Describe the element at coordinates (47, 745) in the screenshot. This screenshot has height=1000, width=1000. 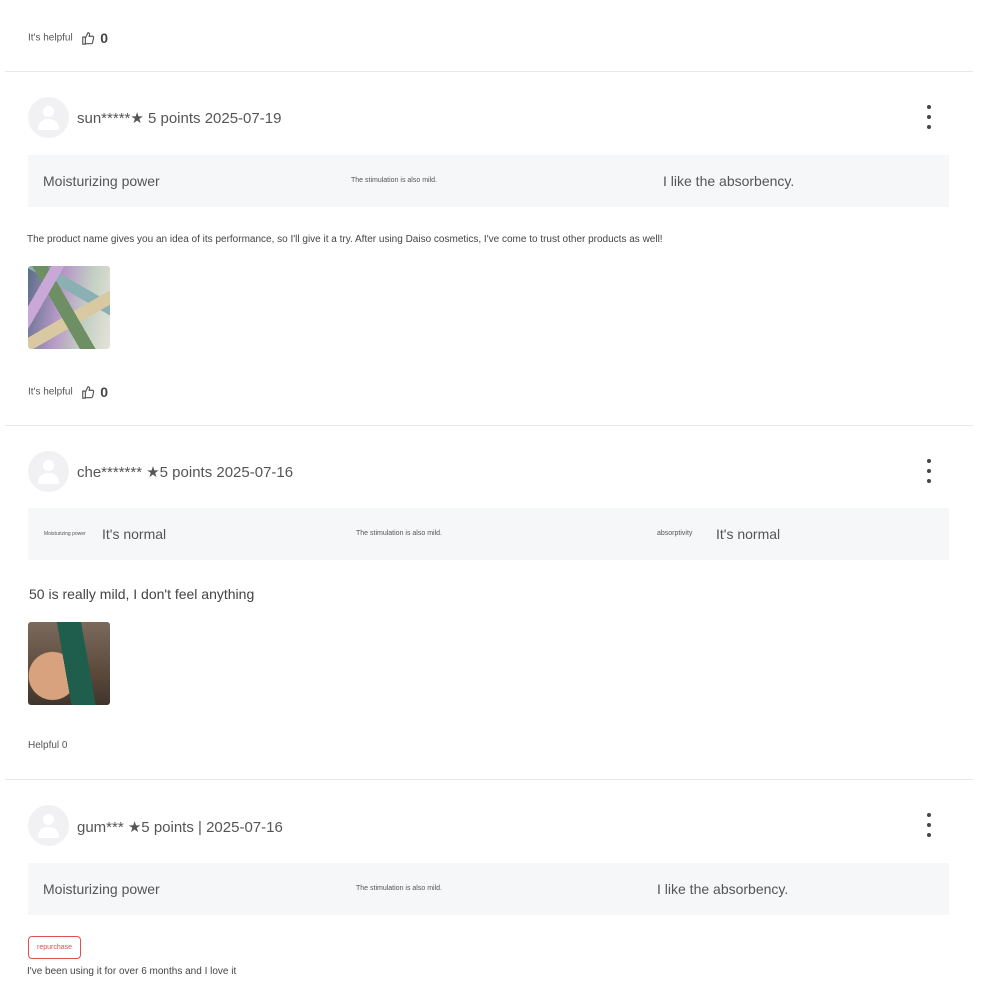
I see `helpful-text: Helpful 0` at that location.